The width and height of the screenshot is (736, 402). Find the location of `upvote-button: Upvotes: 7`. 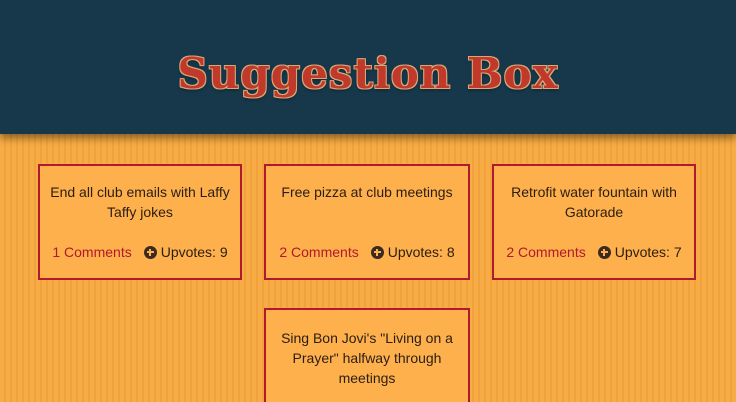

upvote-button: Upvotes: 7 is located at coordinates (639, 252).